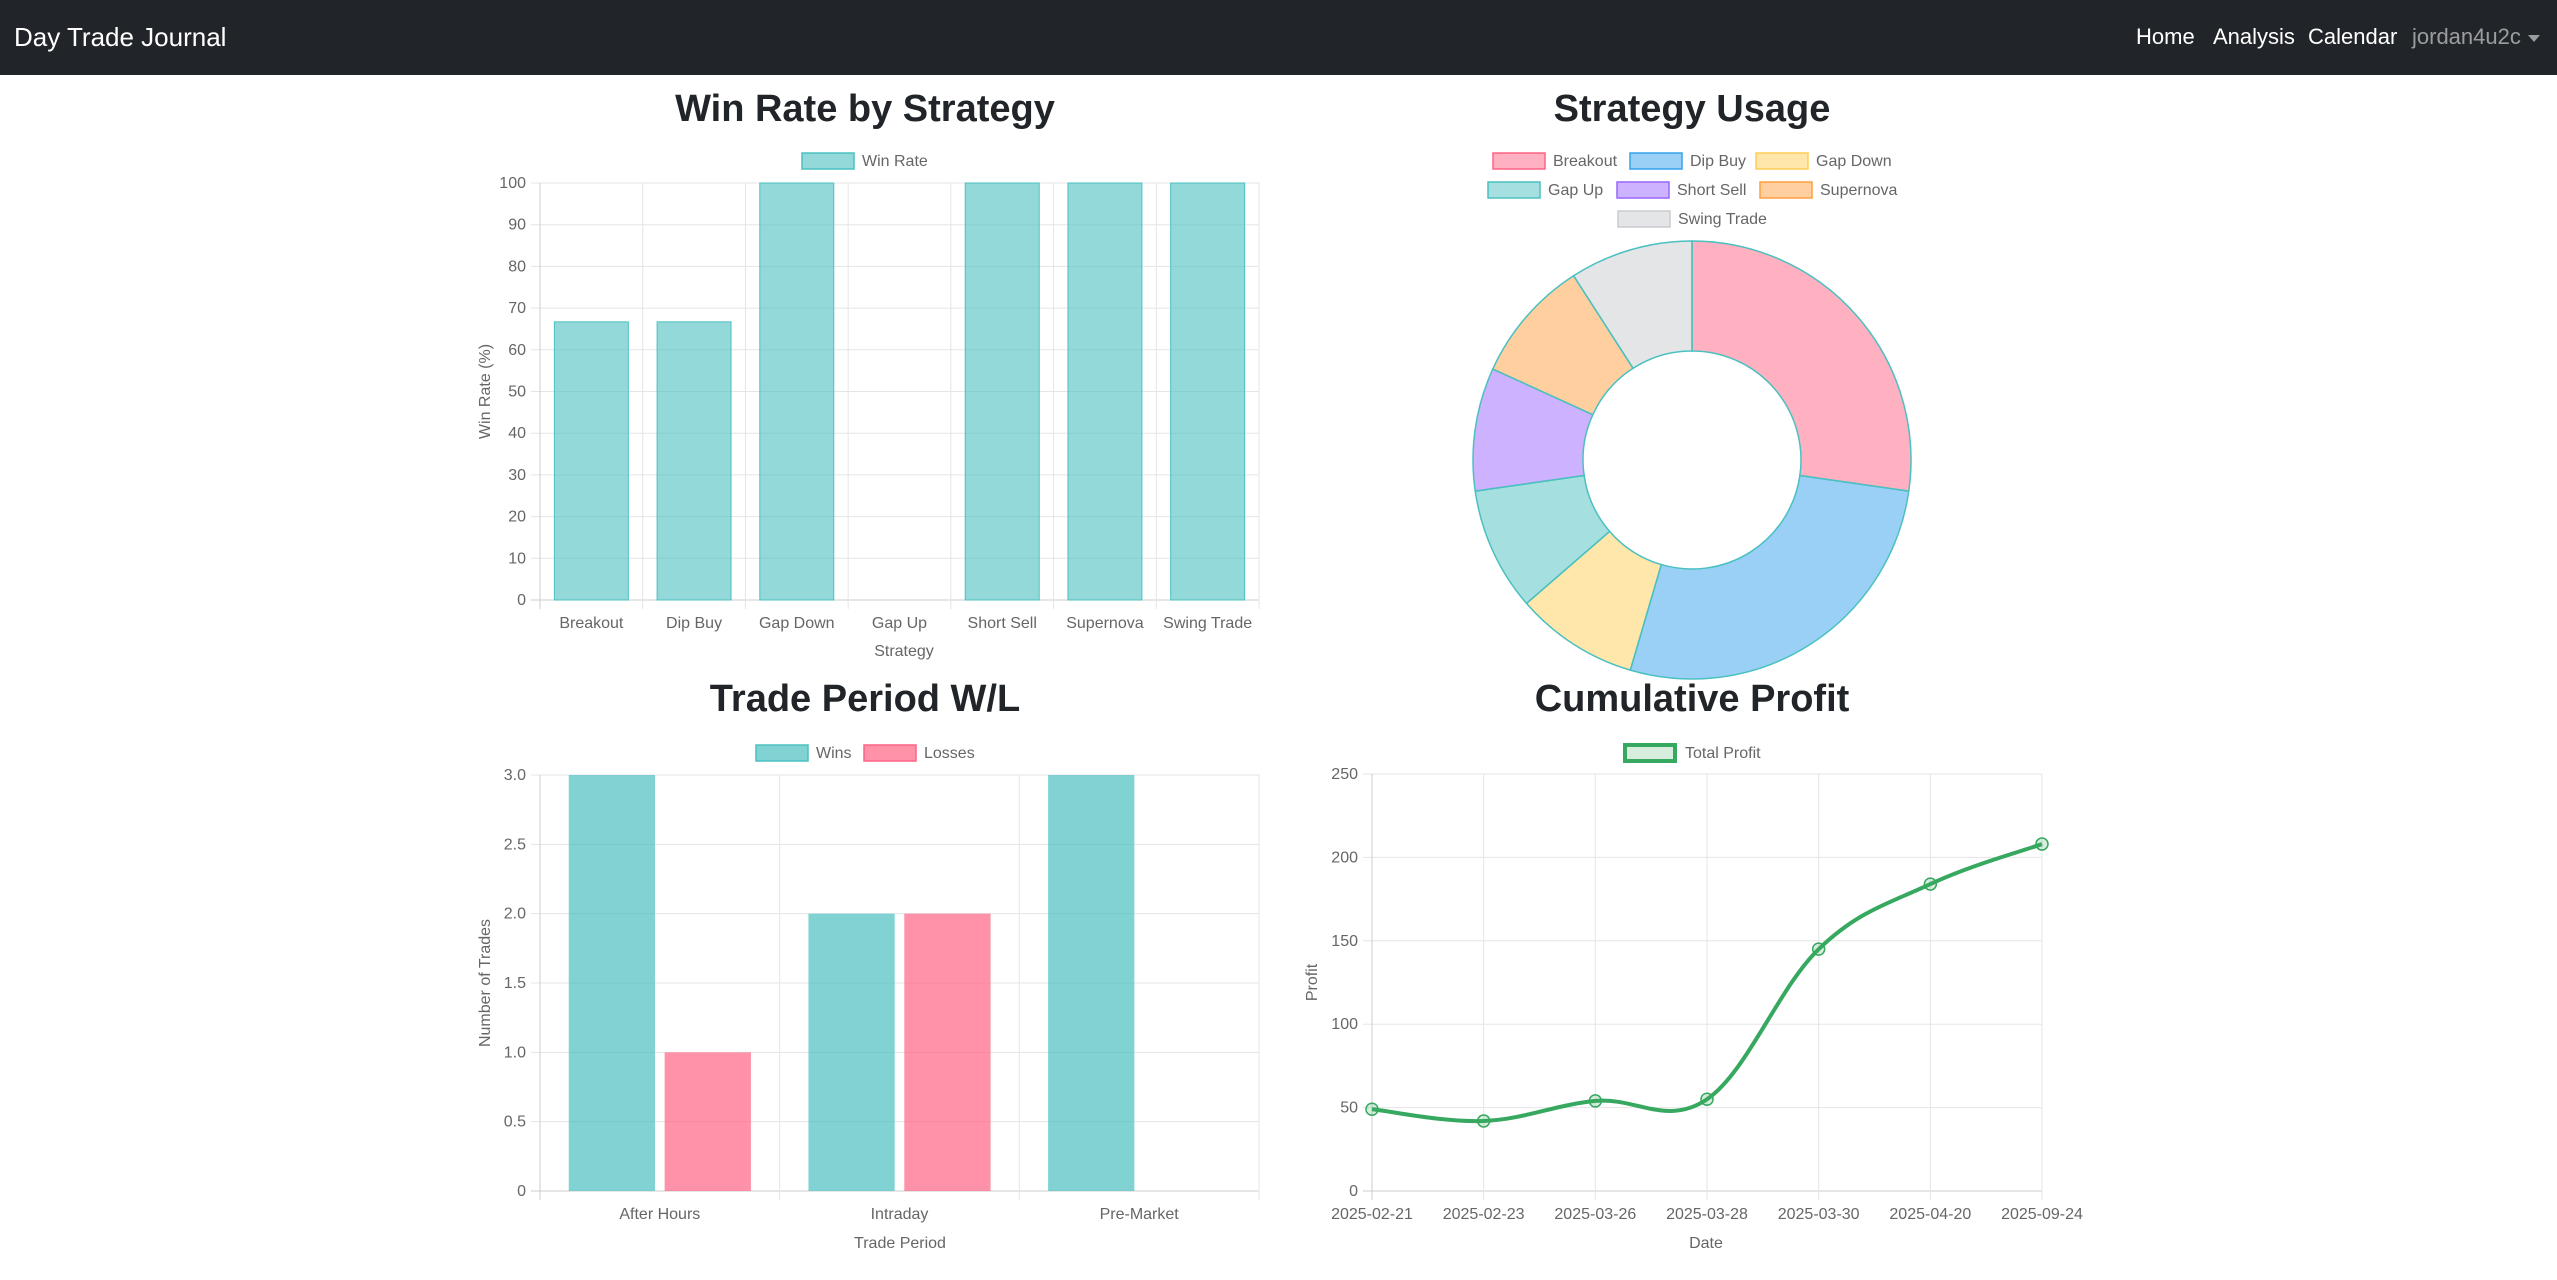  Describe the element at coordinates (517, 225) in the screenshot. I see `y-tick-label: 90` at that location.